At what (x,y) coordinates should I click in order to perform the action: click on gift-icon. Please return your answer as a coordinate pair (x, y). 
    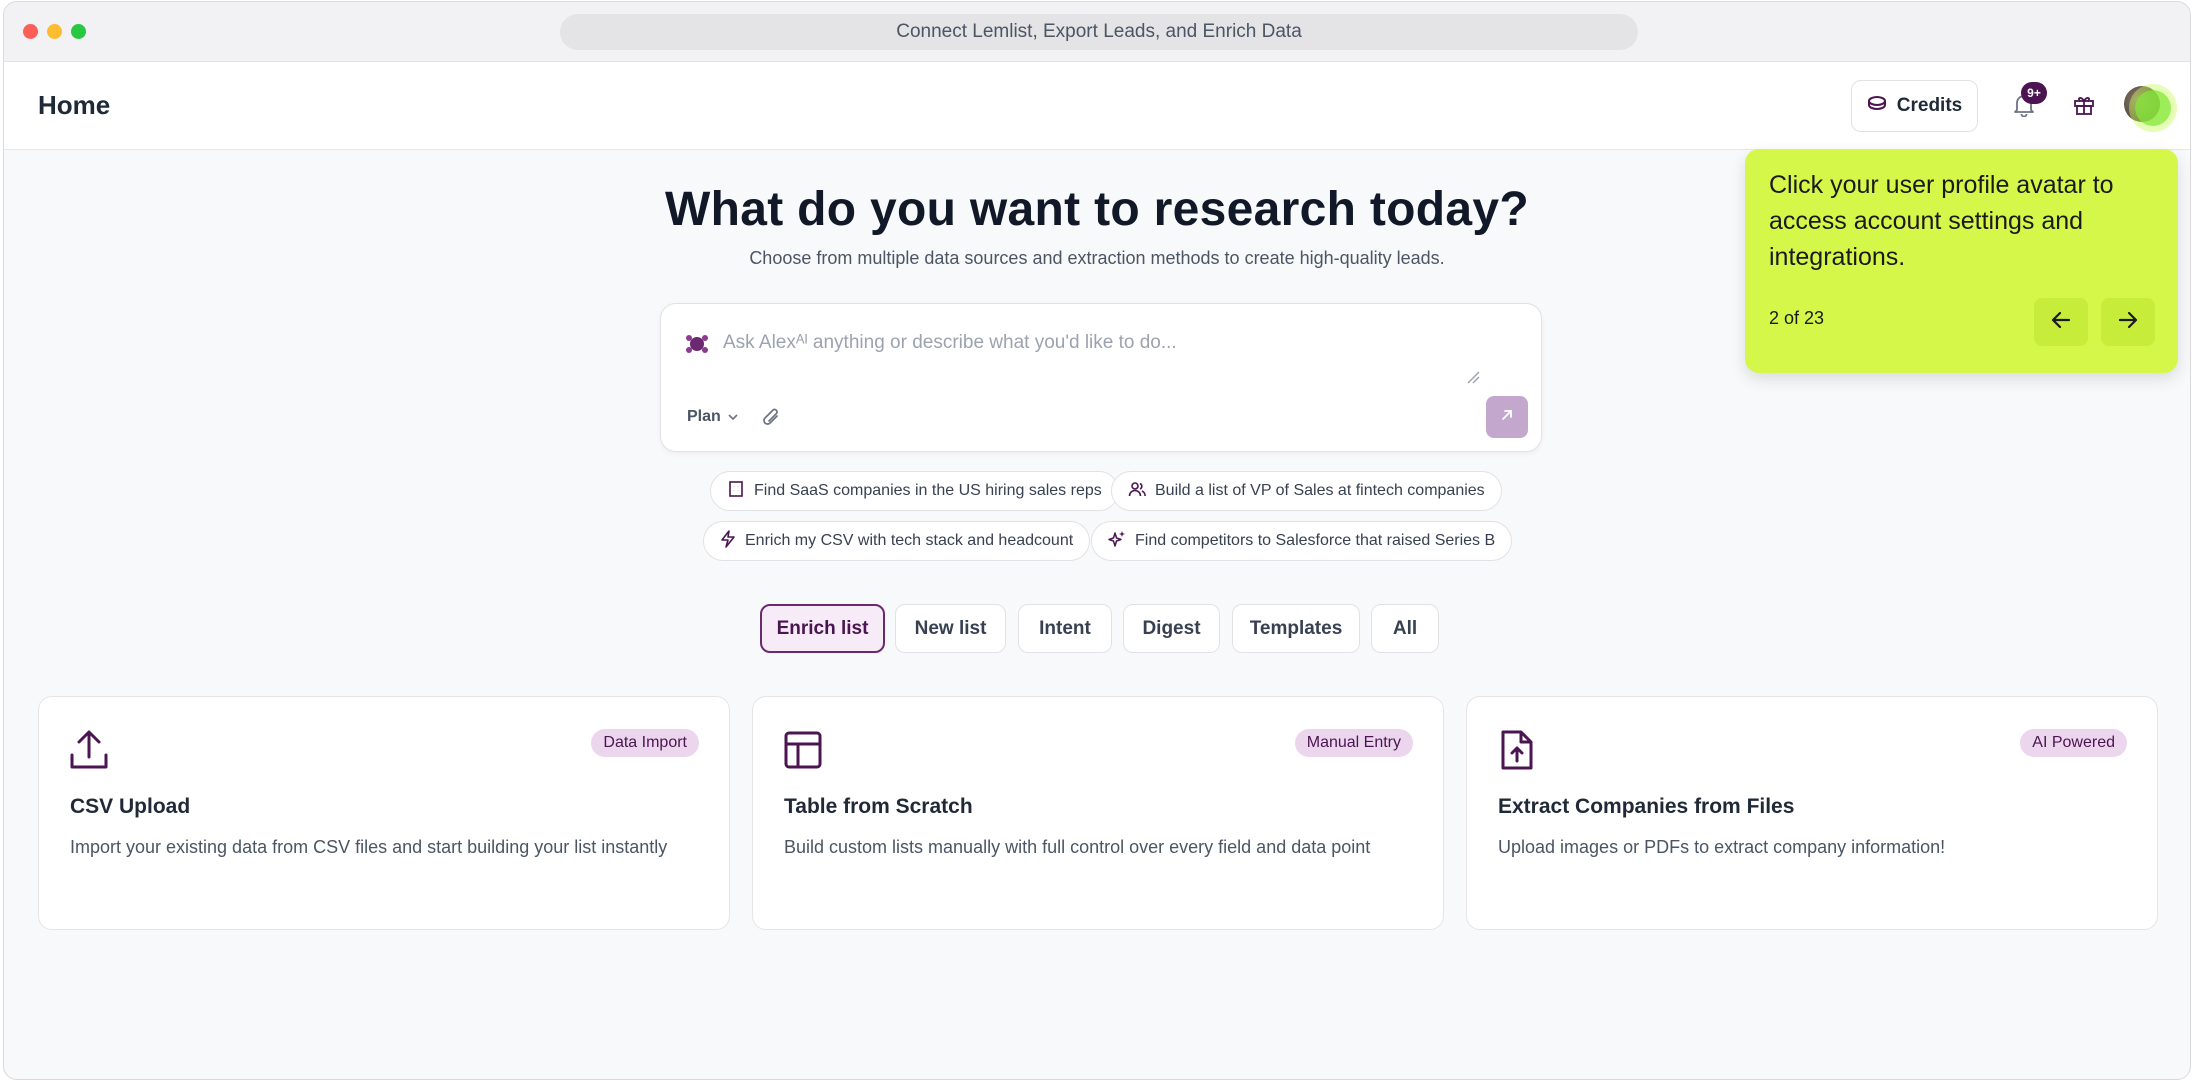
    Looking at the image, I should click on (2084, 105).